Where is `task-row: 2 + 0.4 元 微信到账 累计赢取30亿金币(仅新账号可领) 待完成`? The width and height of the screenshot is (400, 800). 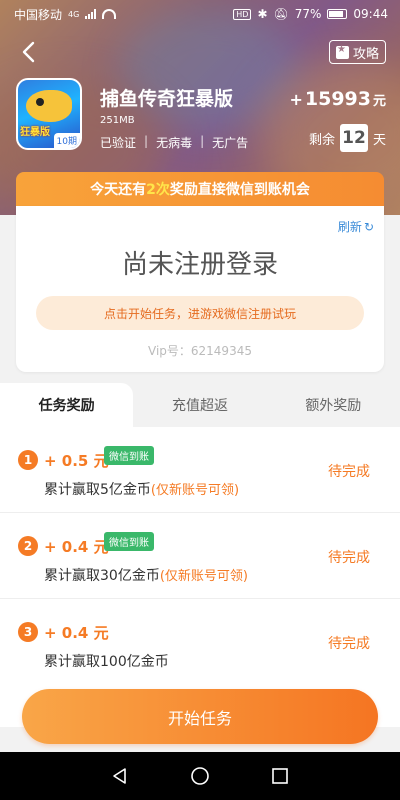 task-row: 2 + 0.4 元 微信到账 累计赢取30亿金币(仅新账号可领) 待完成 is located at coordinates (200, 556).